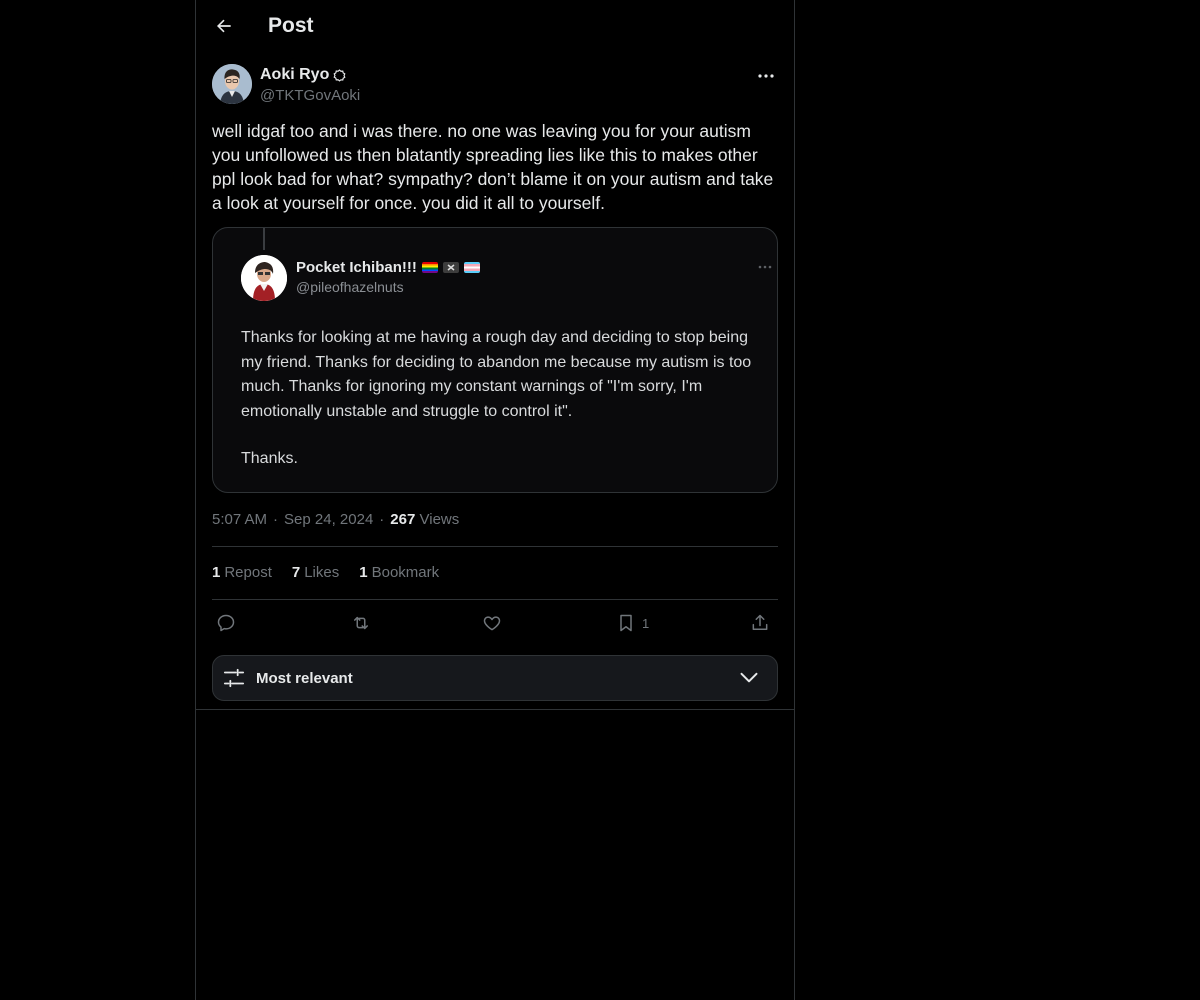  I want to click on action-bar: 1, so click(495, 623).